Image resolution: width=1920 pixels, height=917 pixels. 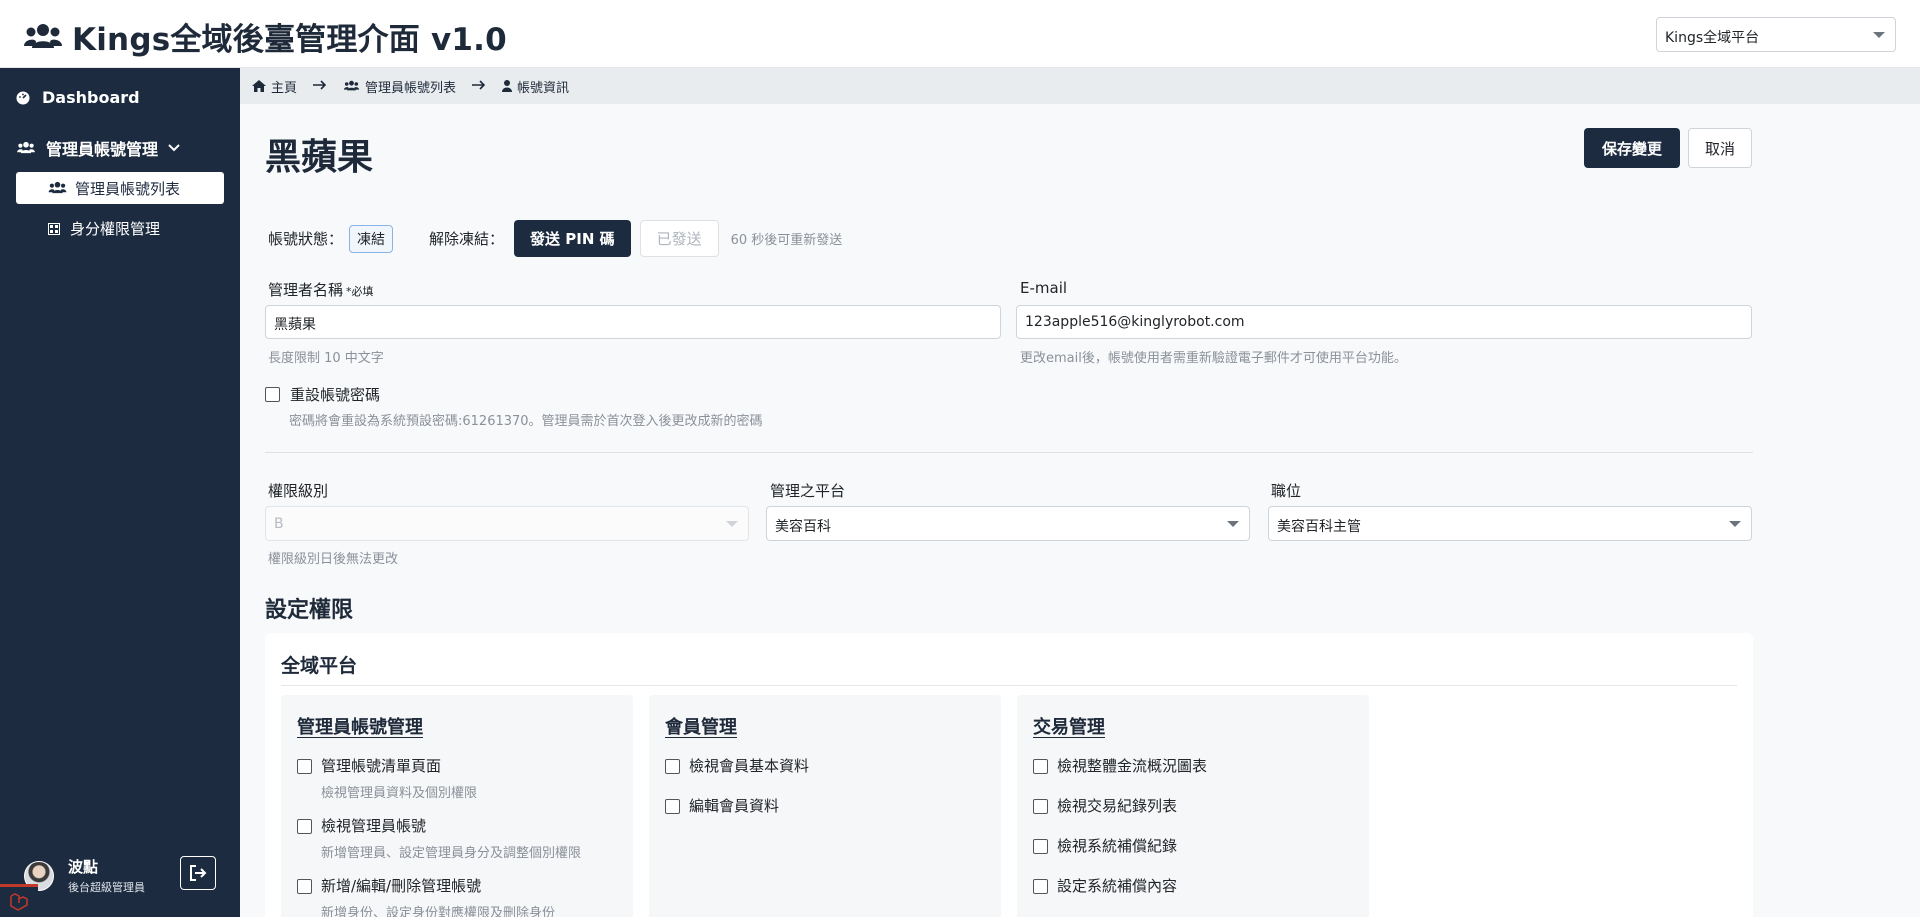 I want to click on brand: Kings全域後臺管理介面 v1.0, so click(x=265, y=36).